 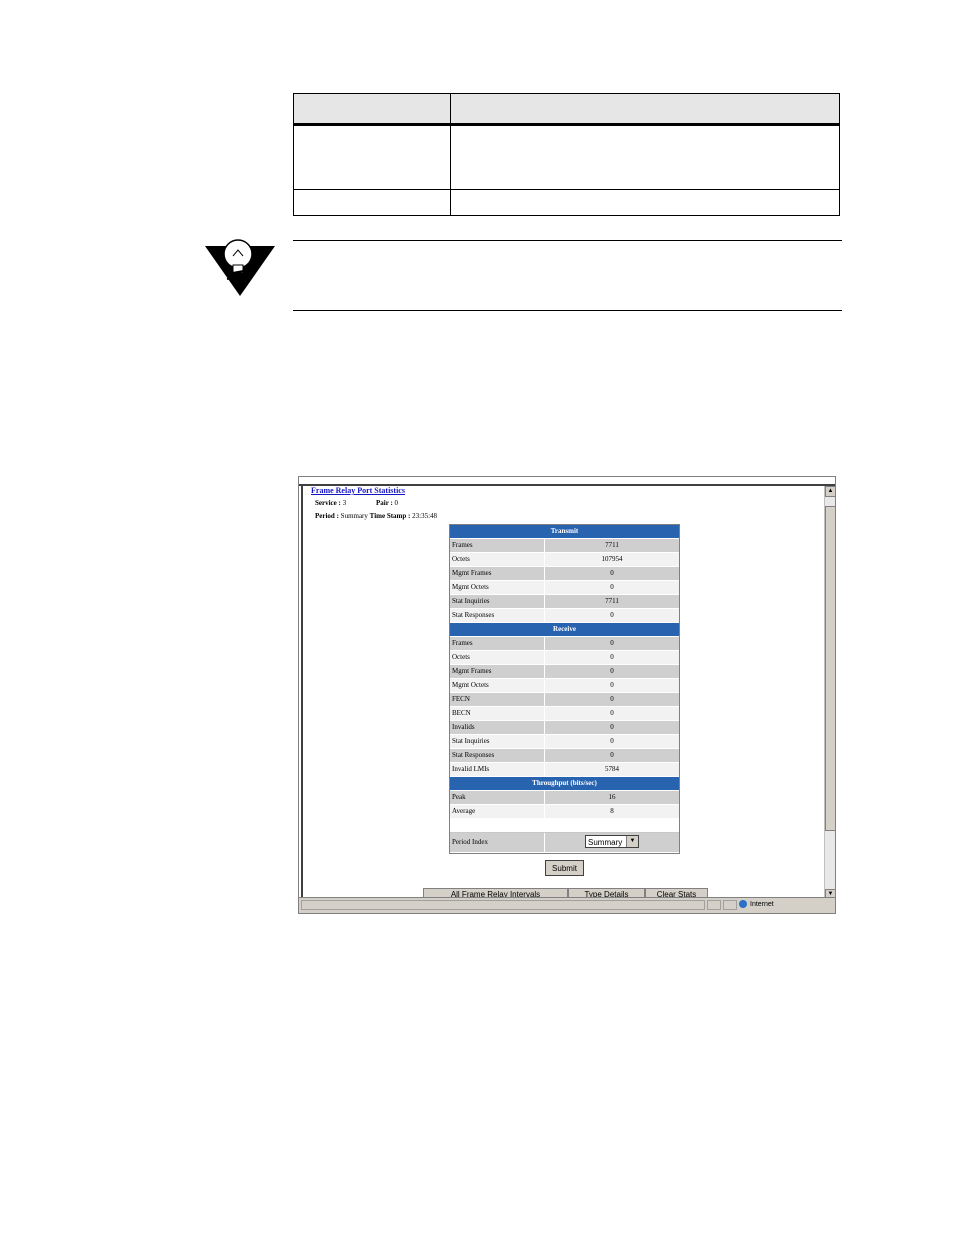 I want to click on receive-header: Receive, so click(x=564, y=630).